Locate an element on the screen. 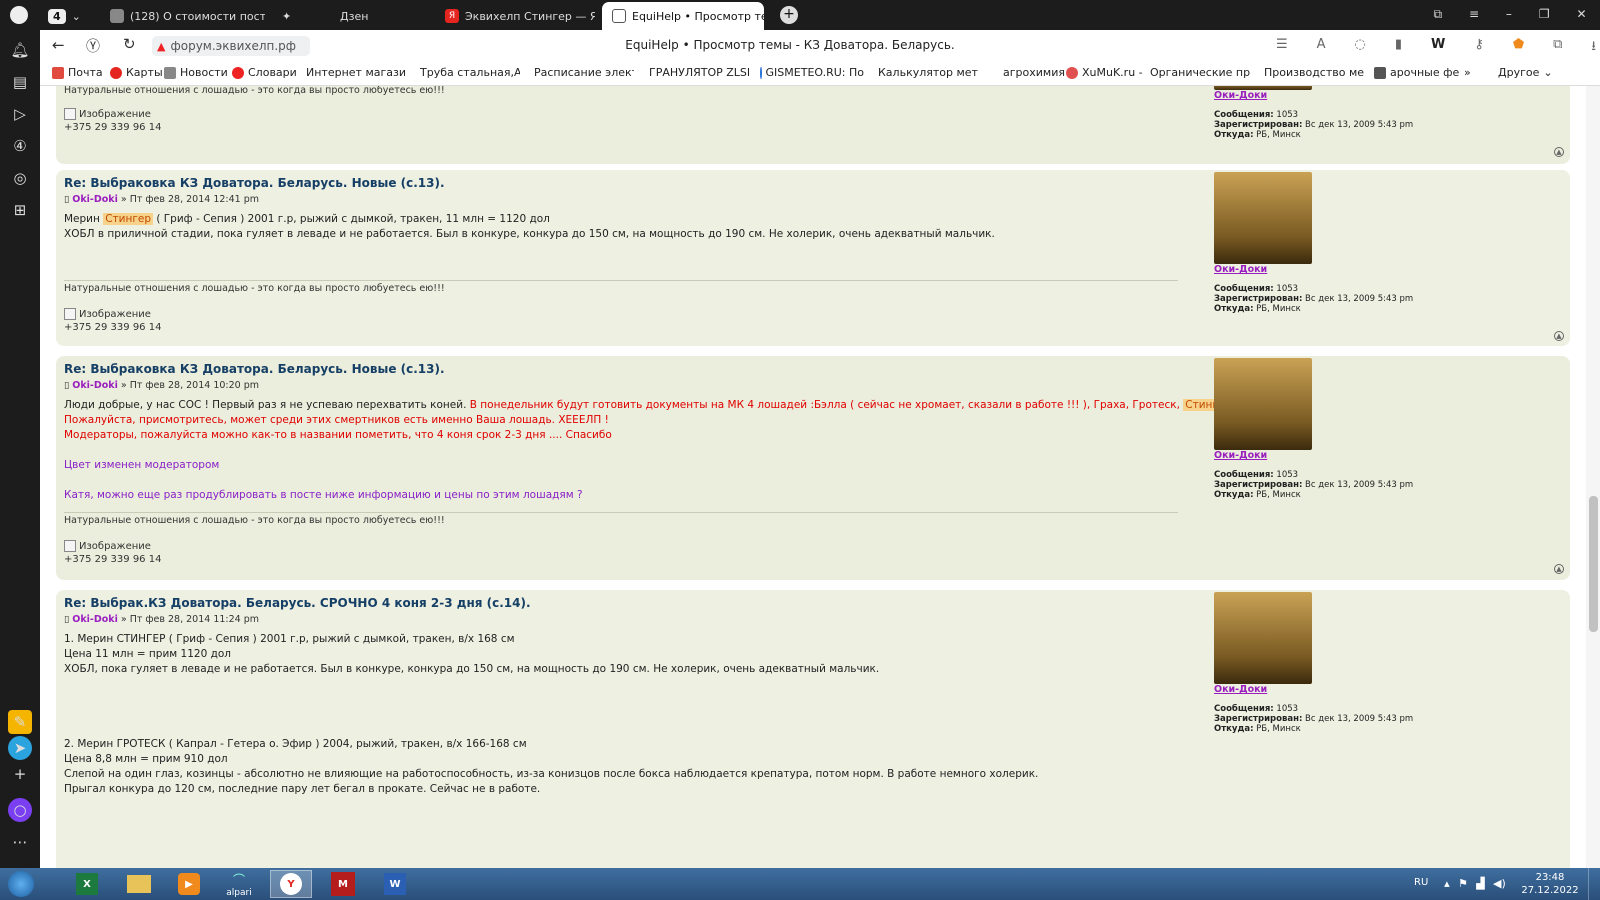 The width and height of the screenshot is (1600, 900). tabs-count-icon: ④ is located at coordinates (20, 146).